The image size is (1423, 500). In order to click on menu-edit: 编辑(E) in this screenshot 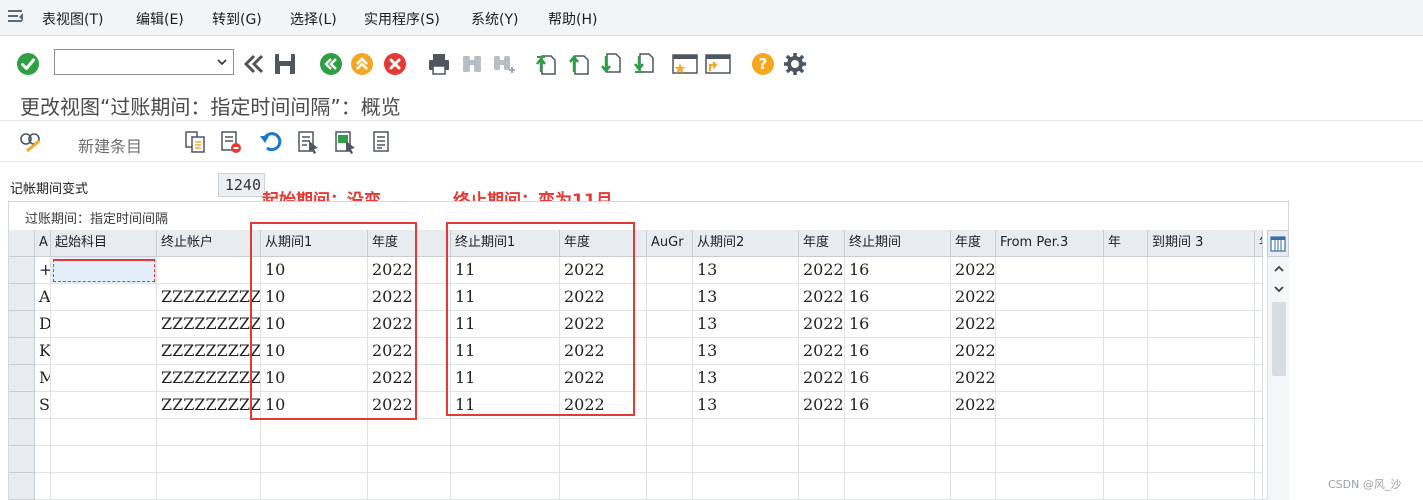, I will do `click(160, 19)`.